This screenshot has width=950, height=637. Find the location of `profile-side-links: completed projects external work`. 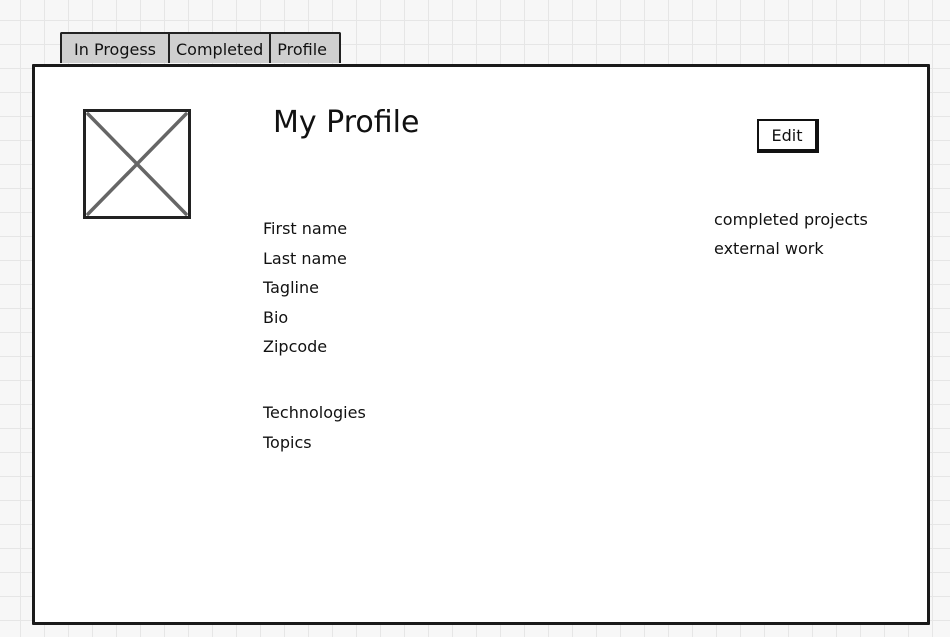

profile-side-links: completed projects external work is located at coordinates (791, 234).